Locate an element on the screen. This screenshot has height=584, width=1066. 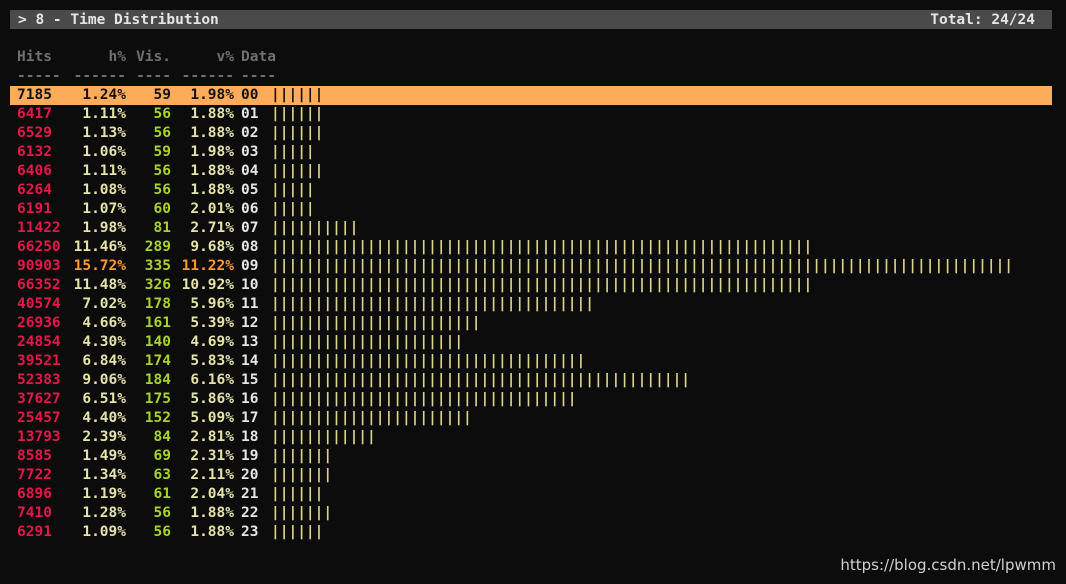
panel-header: > 8 - Time Distribution Total: 24/24 is located at coordinates (531, 19).